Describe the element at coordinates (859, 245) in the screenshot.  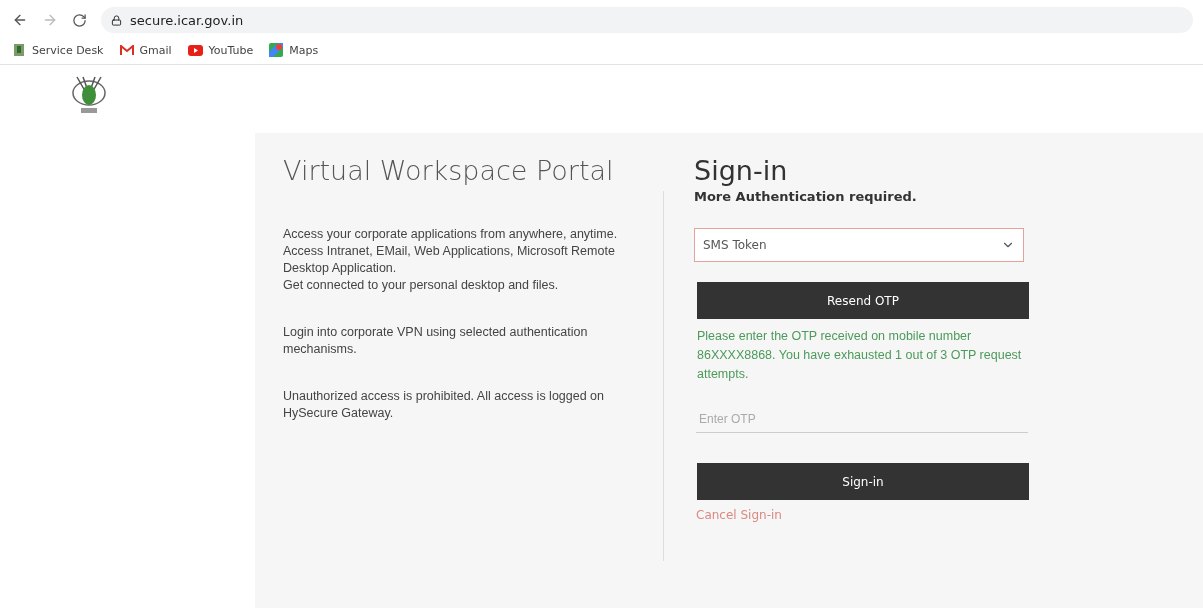
I see `method-dropdown: SMS Token` at that location.